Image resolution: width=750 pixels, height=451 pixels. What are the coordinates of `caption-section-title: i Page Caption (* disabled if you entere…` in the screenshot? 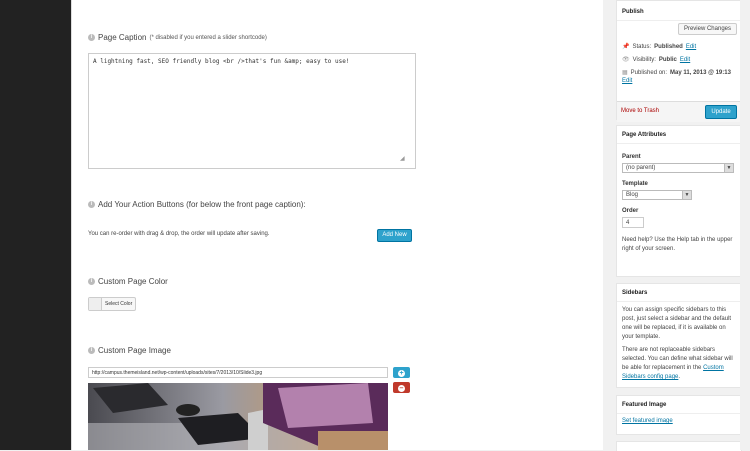 It's located at (177, 37).